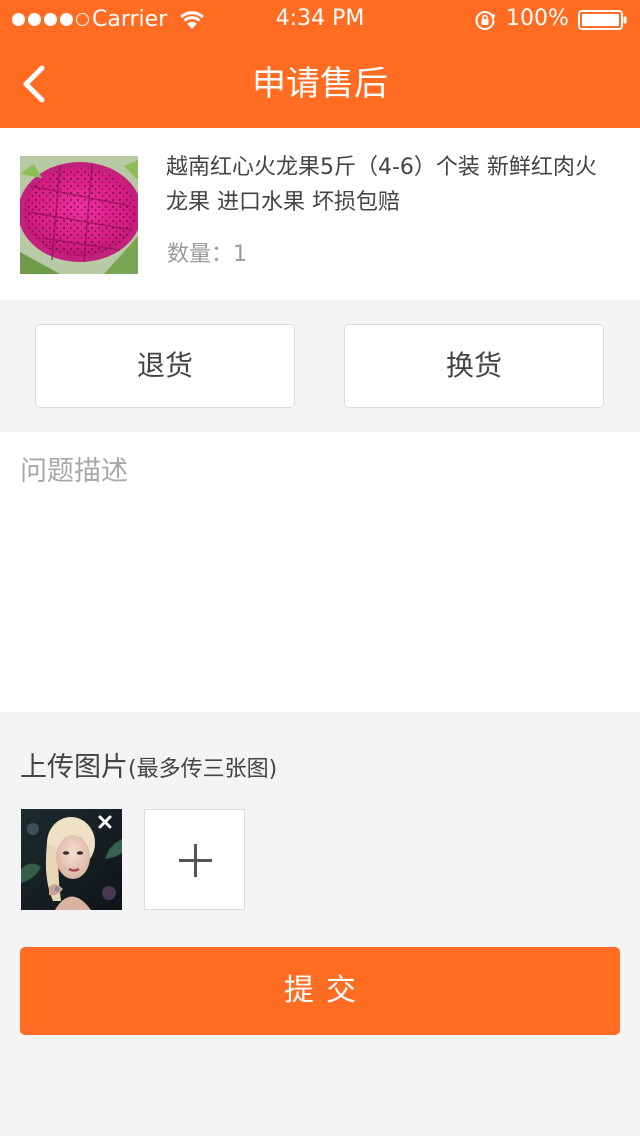 Image resolution: width=640 pixels, height=1136 pixels. I want to click on page-title: 申请售后, so click(320, 84).